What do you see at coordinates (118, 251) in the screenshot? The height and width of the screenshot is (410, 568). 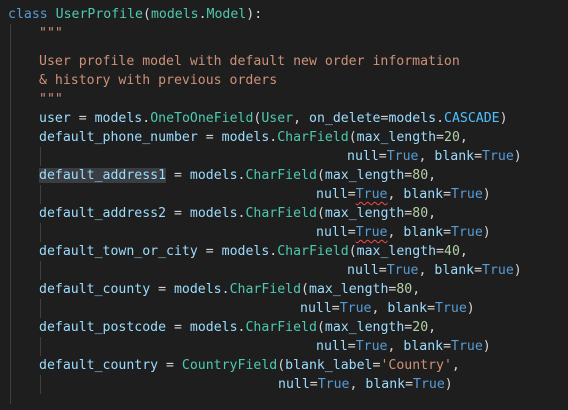 I see `field-name: default_town_or_city` at bounding box center [118, 251].